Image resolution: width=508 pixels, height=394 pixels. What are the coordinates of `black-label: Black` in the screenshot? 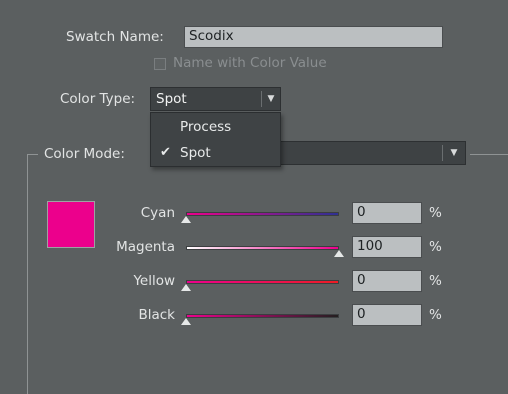 It's located at (156, 315).